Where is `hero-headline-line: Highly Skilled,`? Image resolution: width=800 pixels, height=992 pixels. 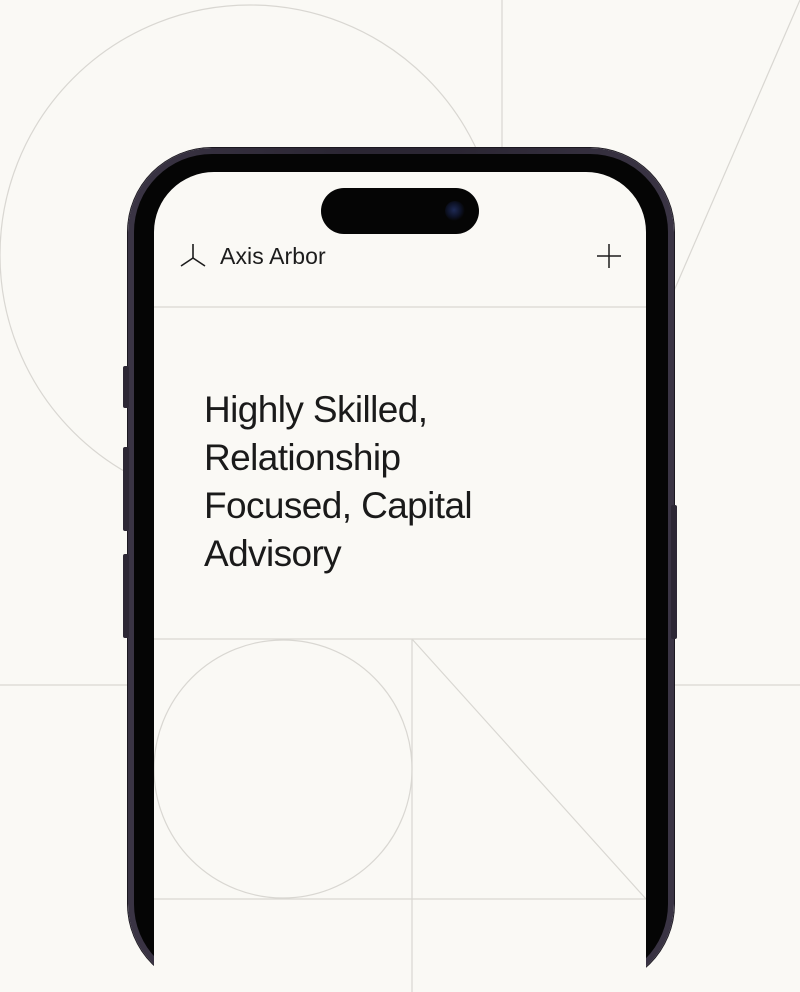
hero-headline-line: Highly Skilled, is located at coordinates (316, 409).